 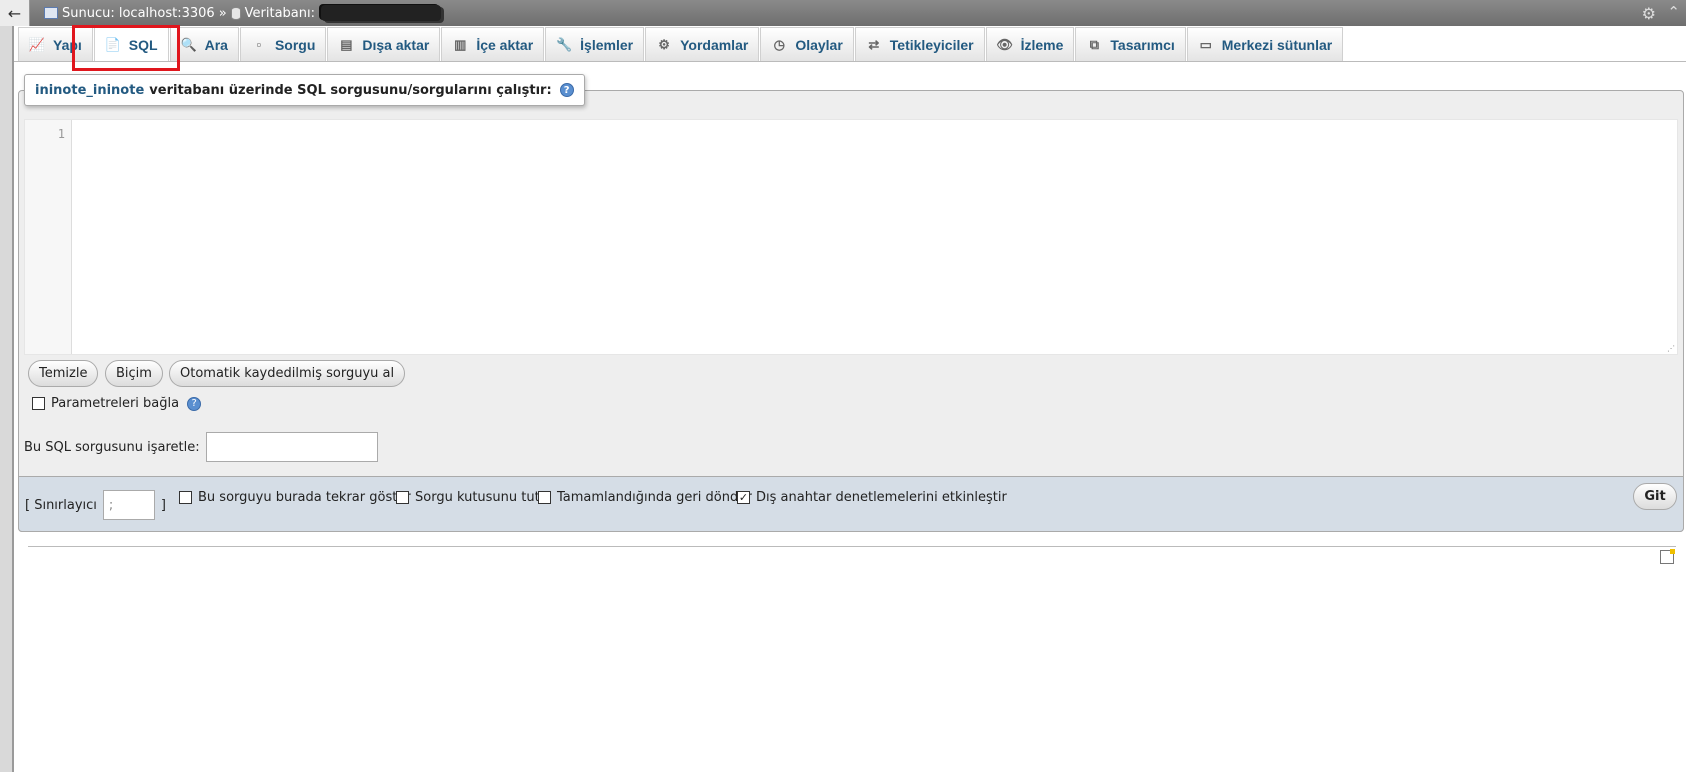 I want to click on option-checkbox-checked: ✓, so click(x=743, y=497).